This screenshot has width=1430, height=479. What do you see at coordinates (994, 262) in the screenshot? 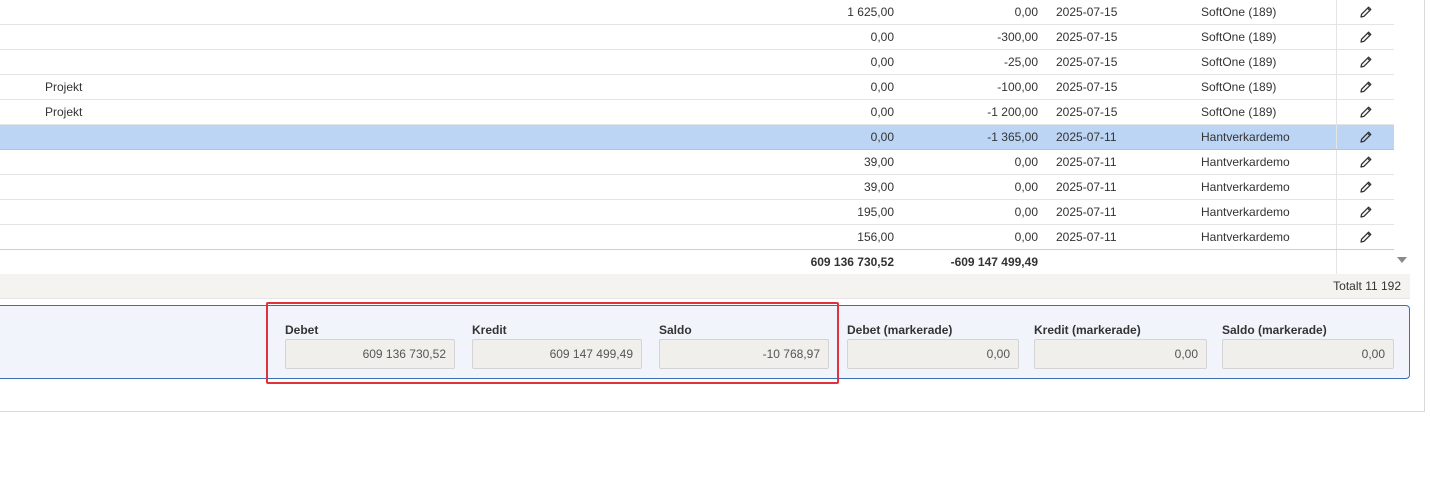
I see `total-kredit: -609 147 499,49` at bounding box center [994, 262].